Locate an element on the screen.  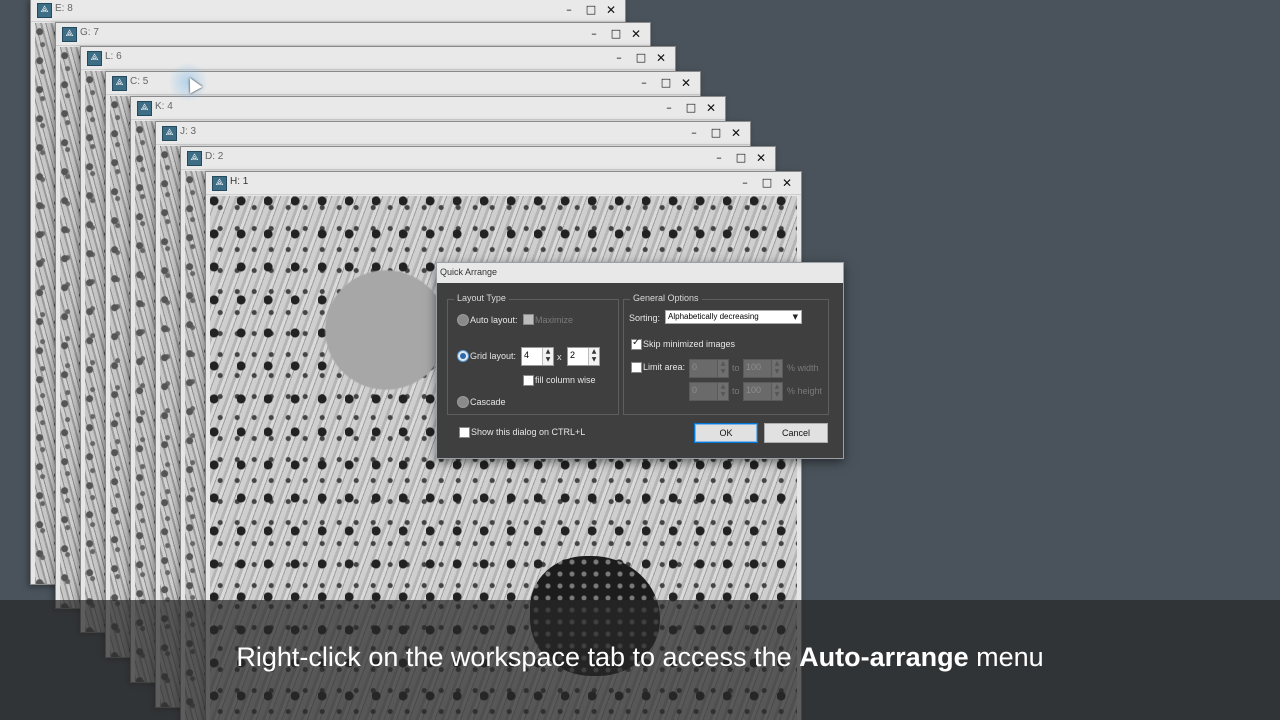
window-titlebar: ⟁ G: 7 – □ ✕ is located at coordinates (353, 34).